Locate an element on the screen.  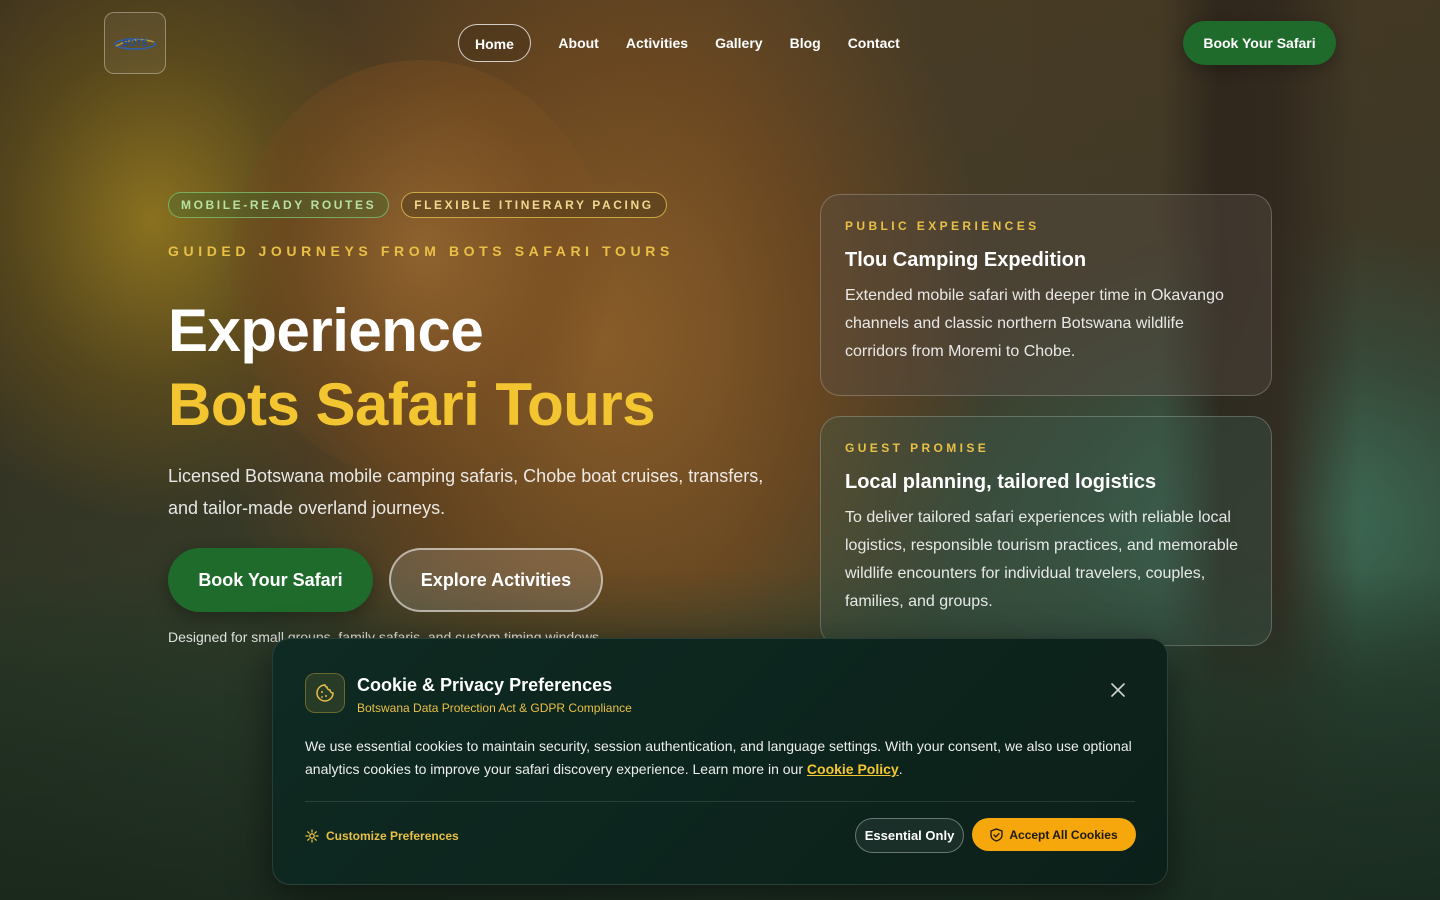
card-title: Tlou Camping Expedition is located at coordinates (966, 260).